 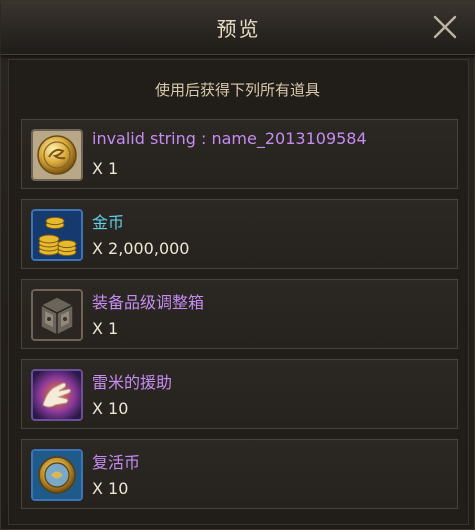 What do you see at coordinates (237, 90) in the screenshot?
I see `dialog-subtitle: 使用后获得下列所有道具` at bounding box center [237, 90].